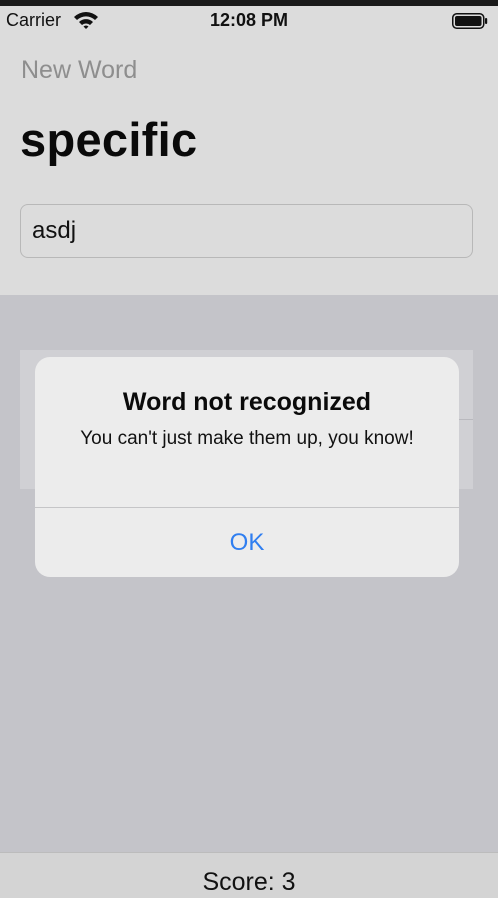  Describe the element at coordinates (247, 438) in the screenshot. I see `alert-message: You can't just make them up, you know!` at that location.